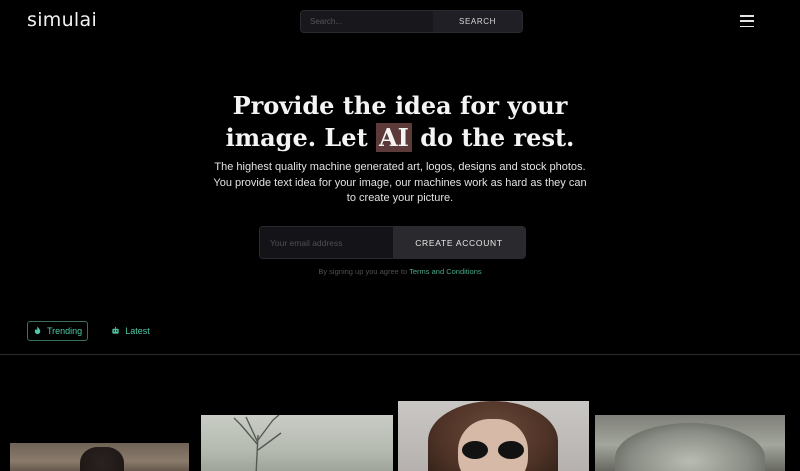 Image resolution: width=800 pixels, height=471 pixels. Describe the element at coordinates (493, 137) in the screenshot. I see `hero-title-line2-post: do the rest.` at that location.